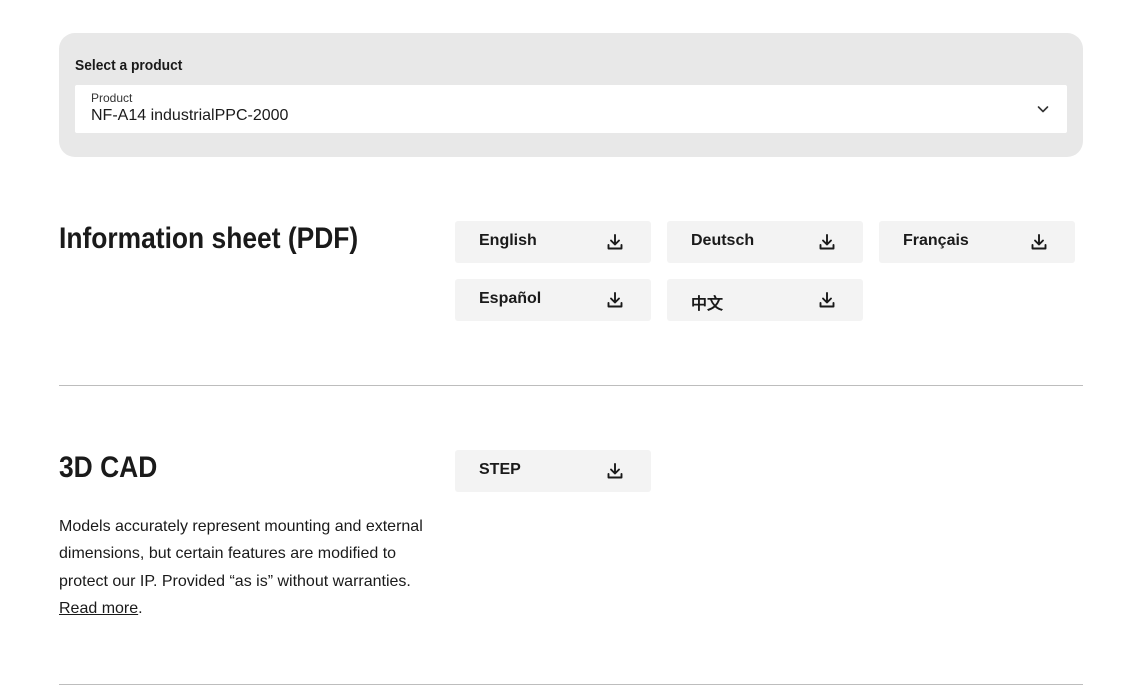  Describe the element at coordinates (553, 471) in the screenshot. I see `download-step-button: STEP` at that location.